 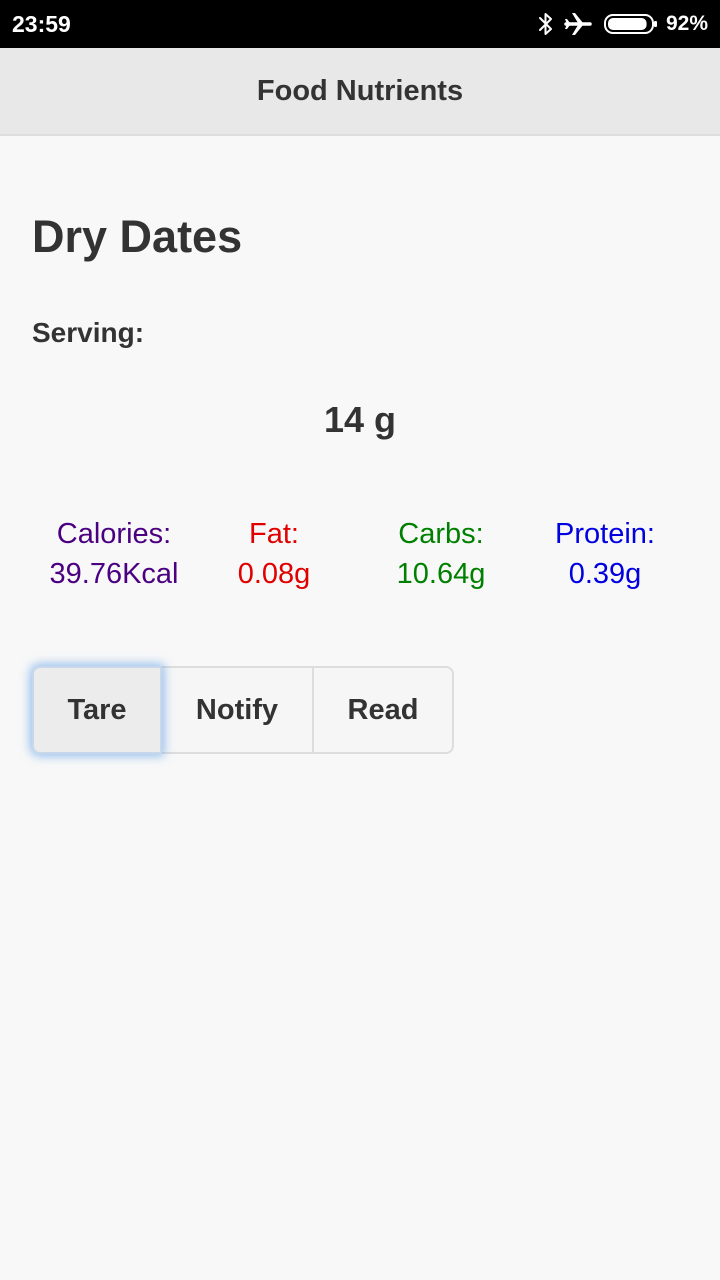 What do you see at coordinates (441, 574) in the screenshot?
I see `carbs-value: 10.64g` at bounding box center [441, 574].